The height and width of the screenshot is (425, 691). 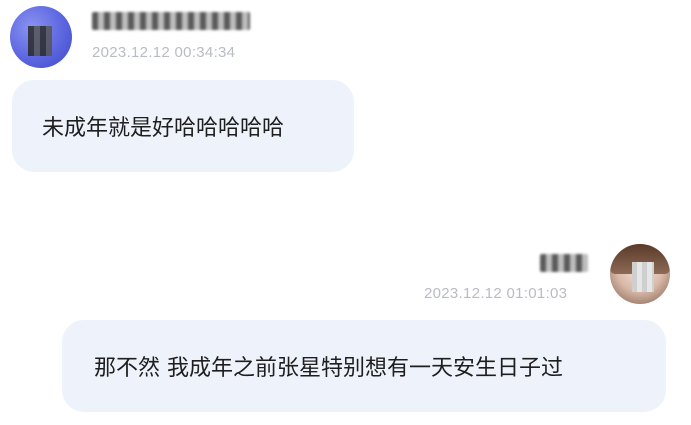 I want to click on message-timestamp: 2023.12.12 01:01:03, so click(x=496, y=293).